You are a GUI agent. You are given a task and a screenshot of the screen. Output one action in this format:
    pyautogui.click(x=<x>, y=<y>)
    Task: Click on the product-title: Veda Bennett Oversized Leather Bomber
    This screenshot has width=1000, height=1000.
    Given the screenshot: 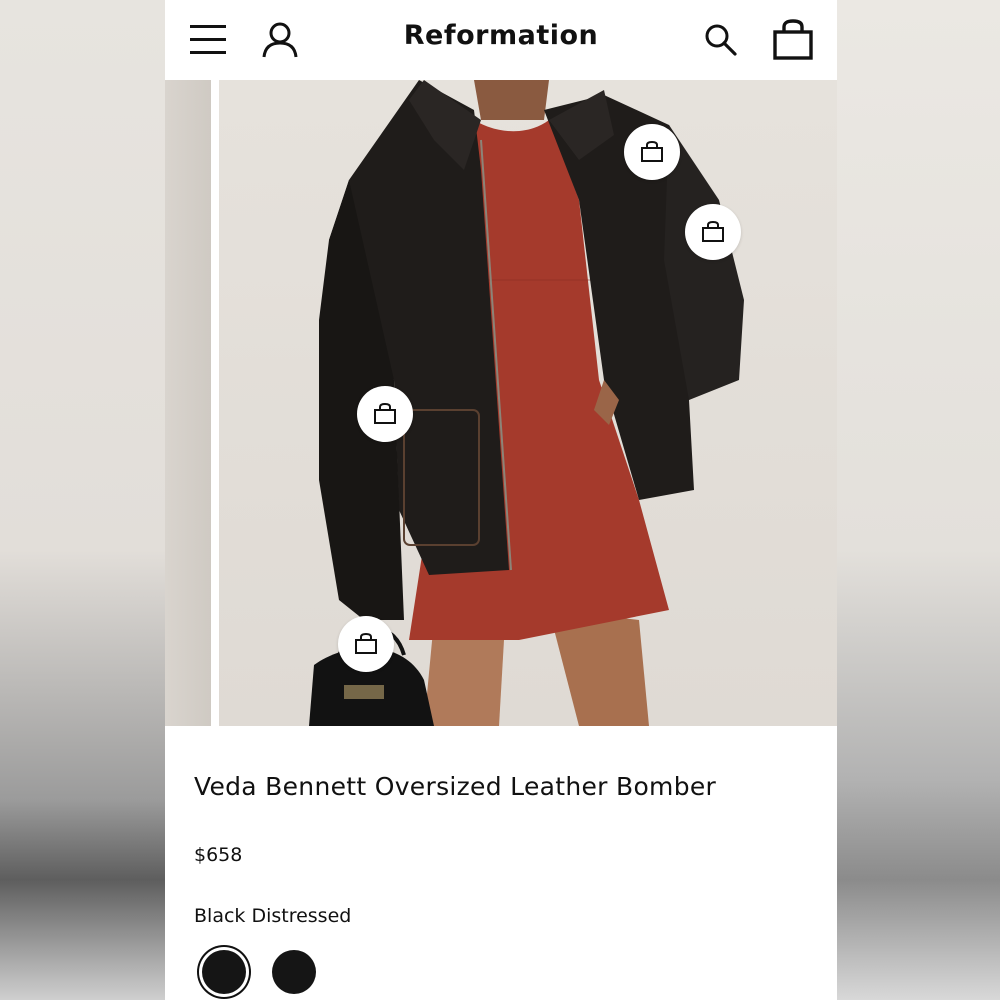 What is the action you would take?
    pyautogui.click(x=455, y=786)
    